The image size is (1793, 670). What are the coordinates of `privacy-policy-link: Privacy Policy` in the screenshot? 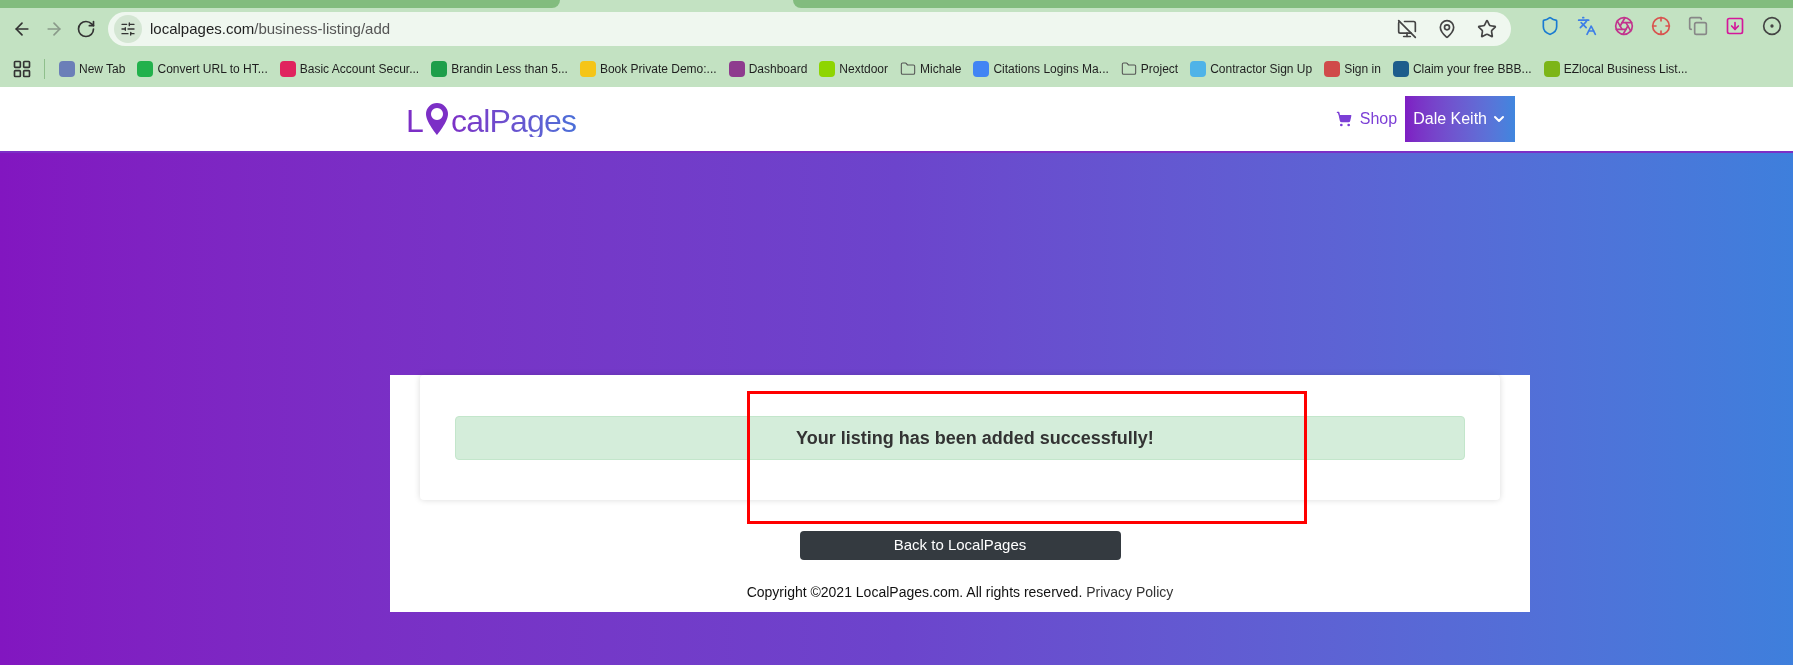 It's located at (1130, 592).